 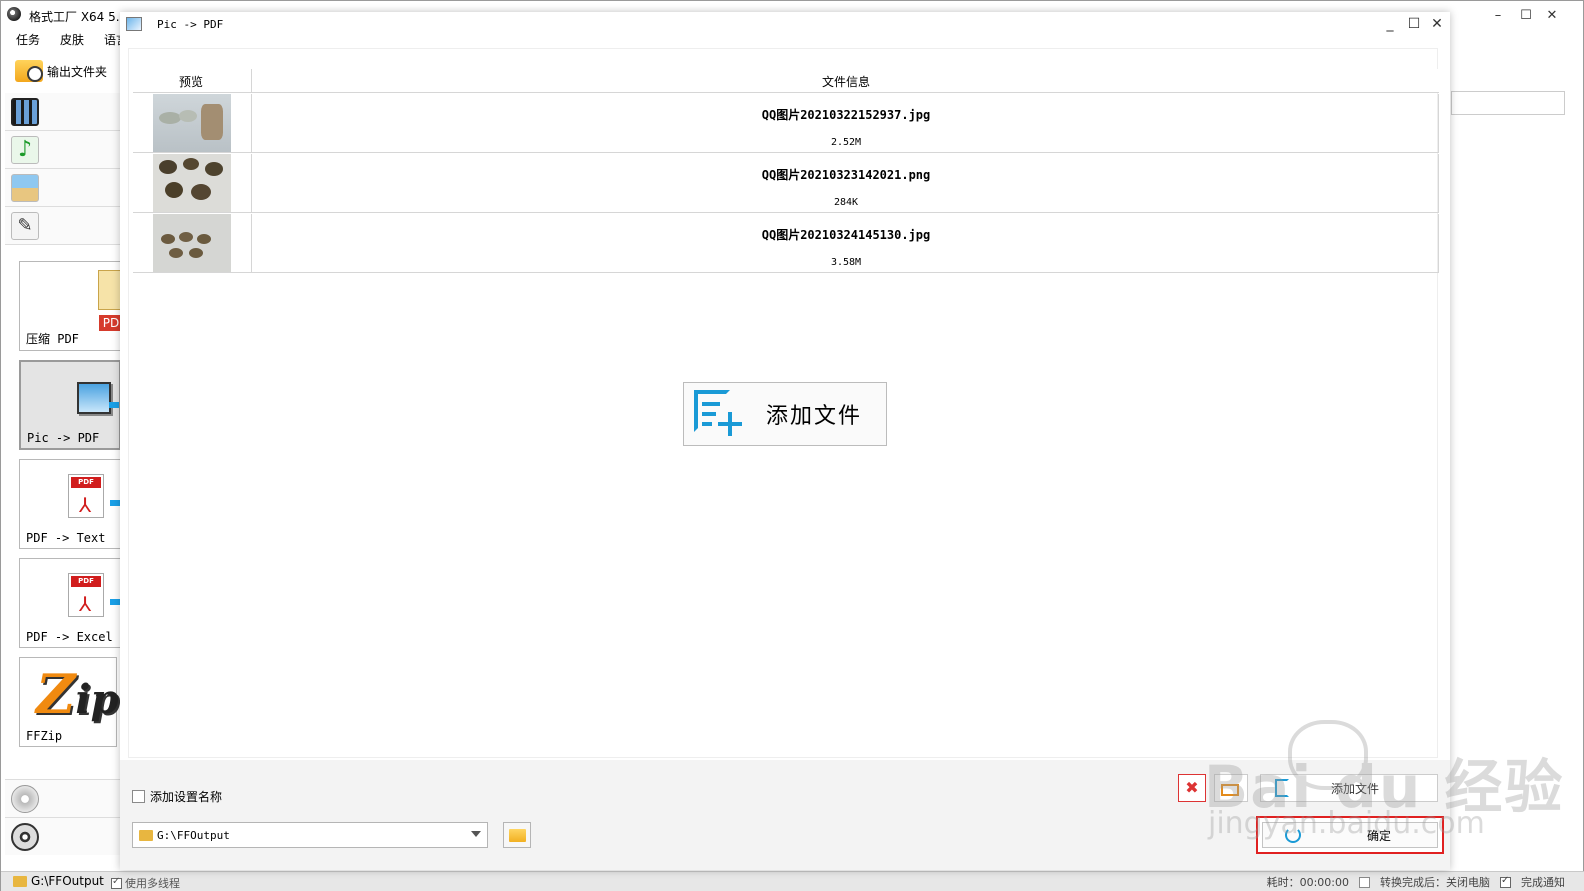 What do you see at coordinates (69, 637) in the screenshot?
I see `tool-label: PDF -> Excel` at bounding box center [69, 637].